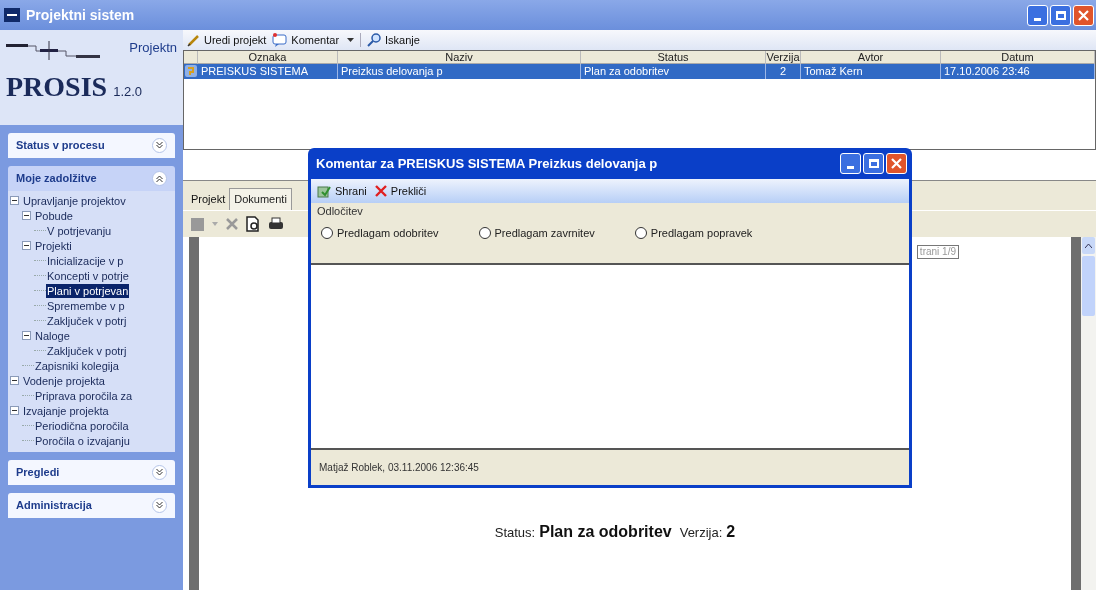 The image size is (1096, 590). Describe the element at coordinates (536, 233) in the screenshot. I see `radio-option: Predlagam zavrnitev` at that location.